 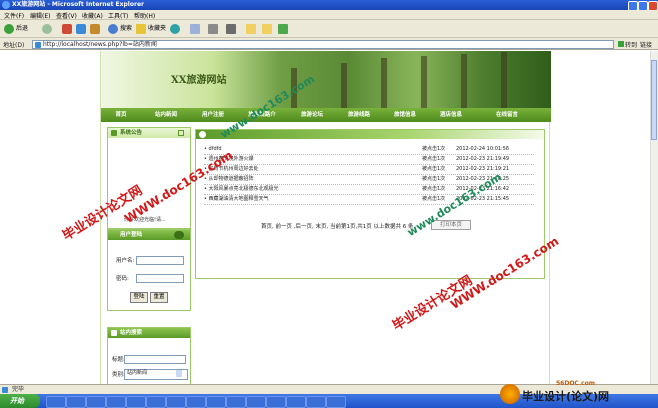 What do you see at coordinates (338, 226) in the screenshot?
I see `pagination: 首页, 前一页 ,后一页, 末页, 当前第1页,共1页 以上数据共 6 条,` at bounding box center [338, 226].